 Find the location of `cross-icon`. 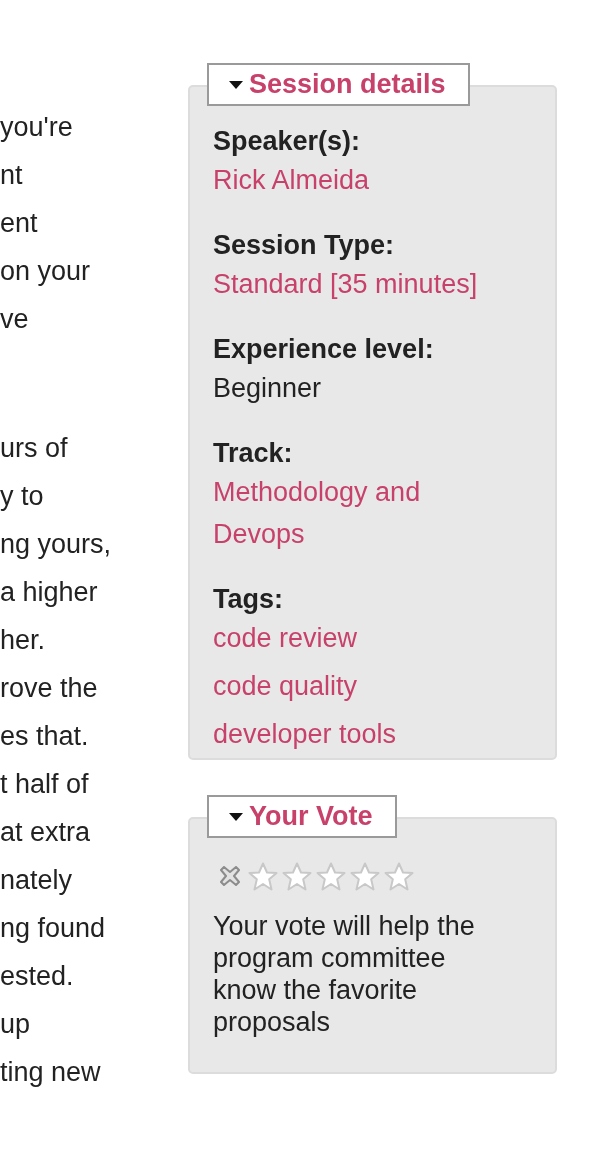

cross-icon is located at coordinates (230, 876).